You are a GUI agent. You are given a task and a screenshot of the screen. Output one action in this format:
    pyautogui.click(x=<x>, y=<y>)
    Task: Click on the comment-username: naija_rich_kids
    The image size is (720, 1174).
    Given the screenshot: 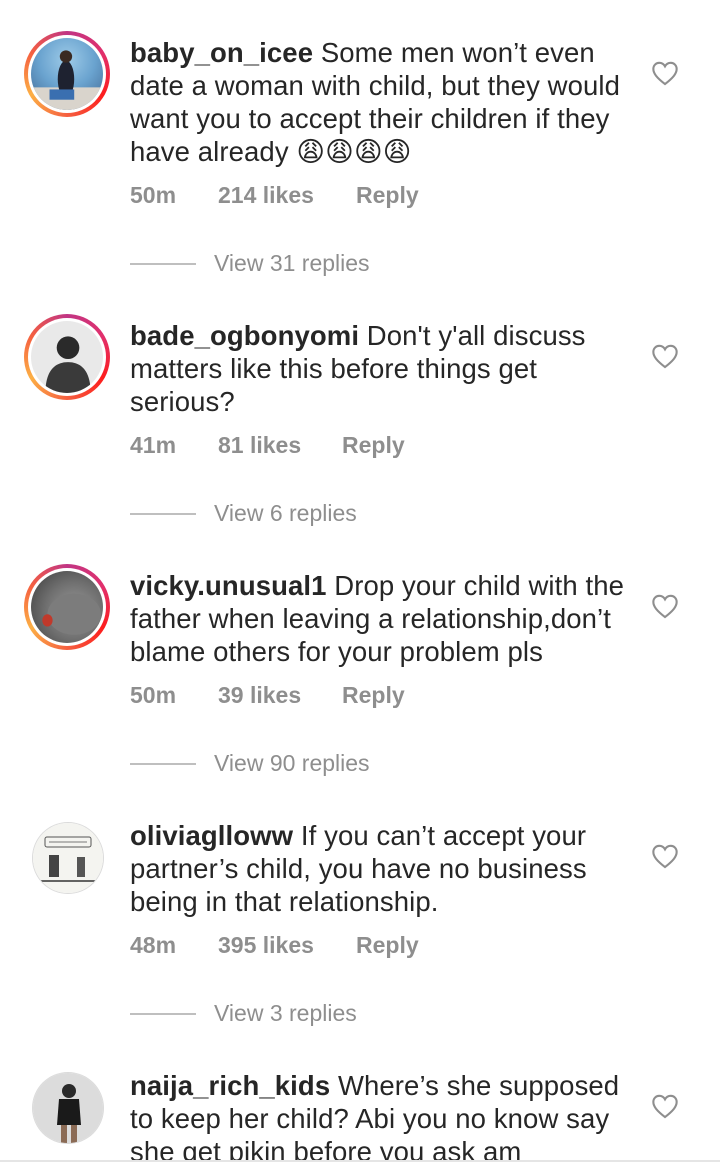 What is the action you would take?
    pyautogui.click(x=230, y=1085)
    